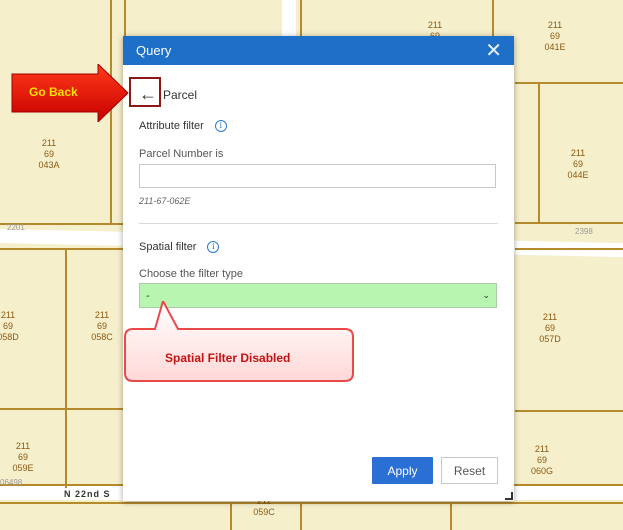 This screenshot has height=530, width=623. What do you see at coordinates (171, 126) in the screenshot?
I see `attribute-filter-label: Attribute filter` at bounding box center [171, 126].